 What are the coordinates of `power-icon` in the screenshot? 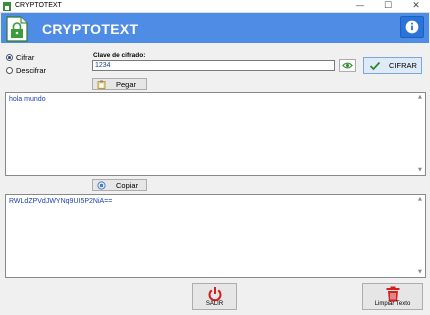 It's located at (214, 294).